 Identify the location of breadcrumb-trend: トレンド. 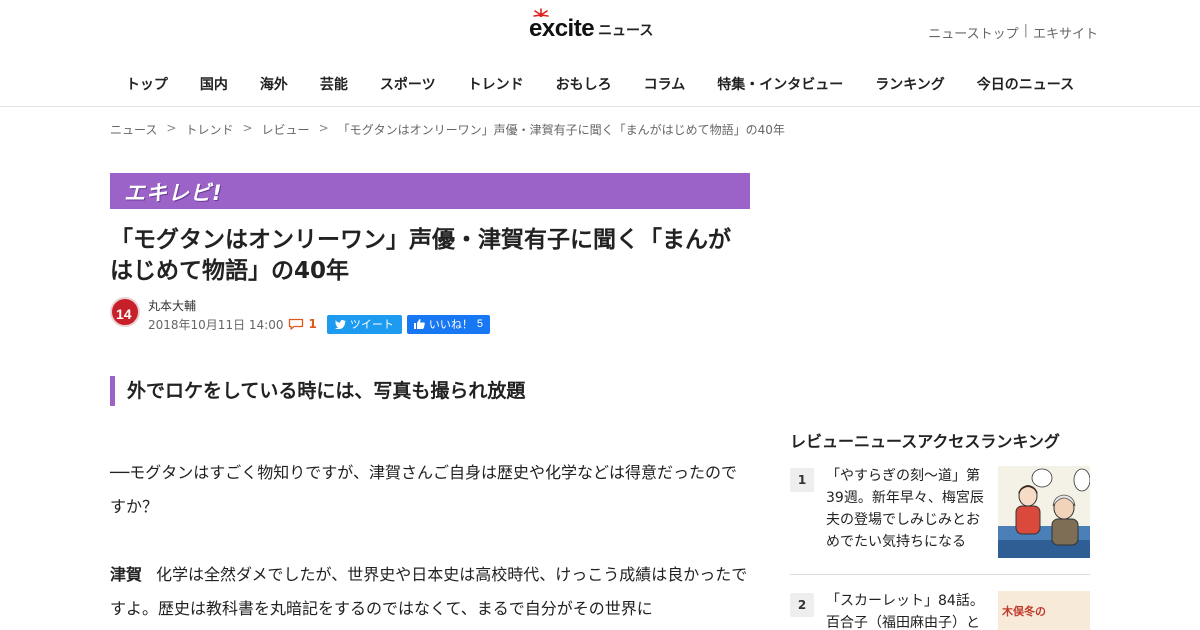
(209, 129).